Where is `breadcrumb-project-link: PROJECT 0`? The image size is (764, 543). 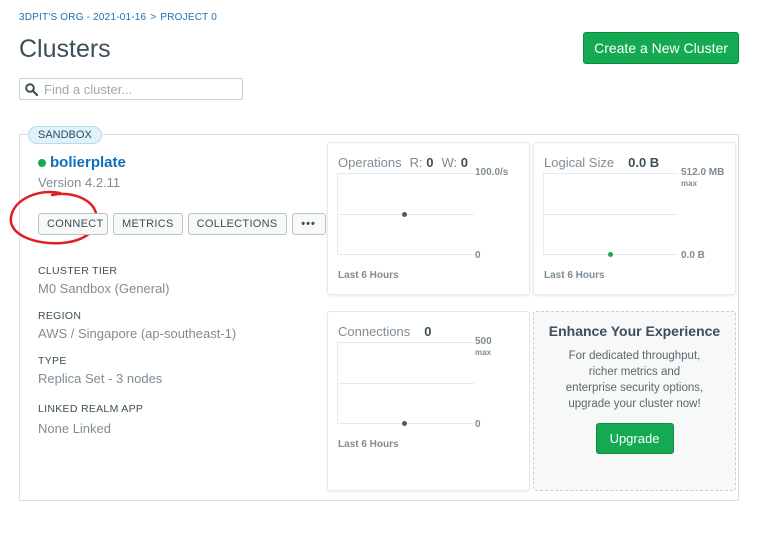 breadcrumb-project-link: PROJECT 0 is located at coordinates (188, 17).